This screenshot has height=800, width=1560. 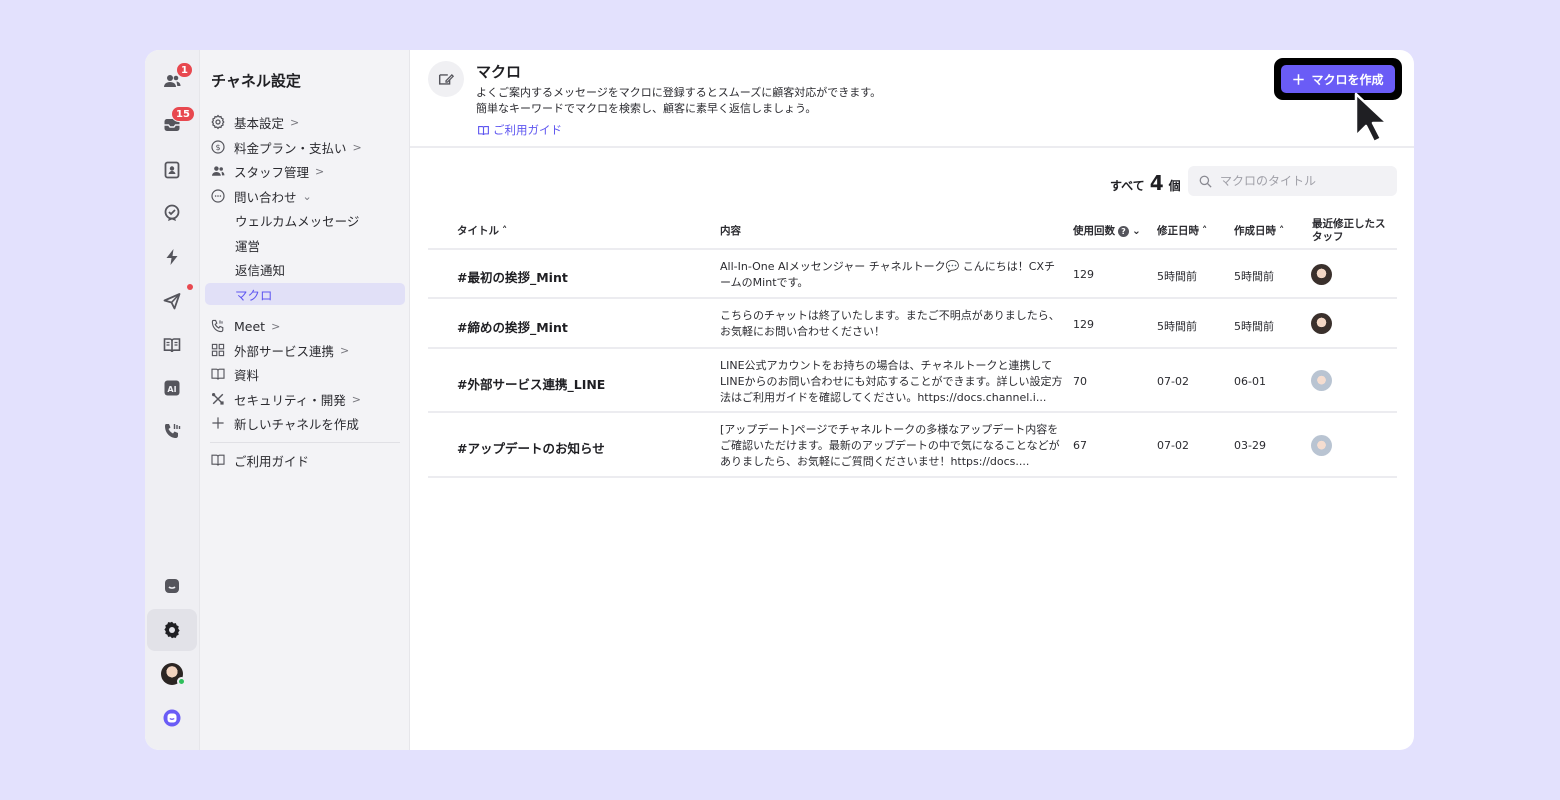 I want to click on rail-phone, so click(x=172, y=431).